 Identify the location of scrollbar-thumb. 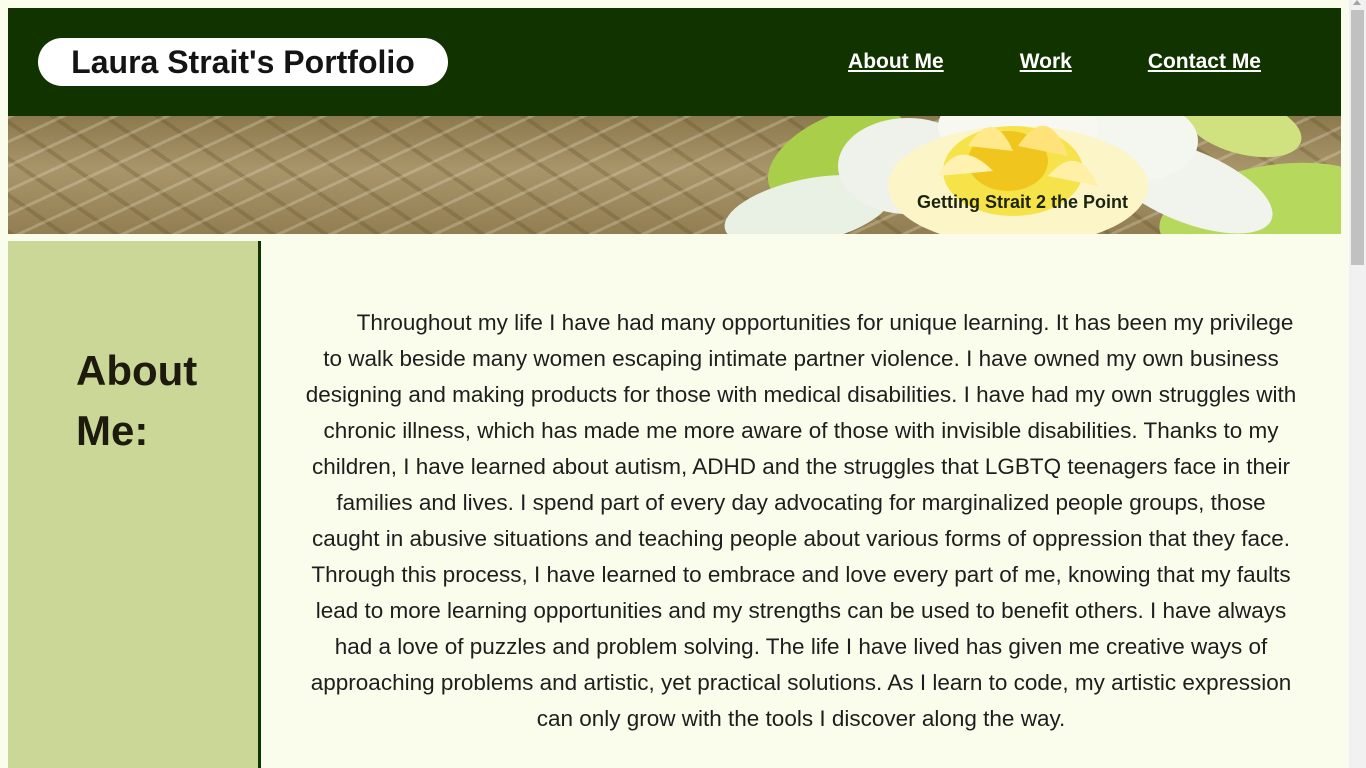
(1357, 137).